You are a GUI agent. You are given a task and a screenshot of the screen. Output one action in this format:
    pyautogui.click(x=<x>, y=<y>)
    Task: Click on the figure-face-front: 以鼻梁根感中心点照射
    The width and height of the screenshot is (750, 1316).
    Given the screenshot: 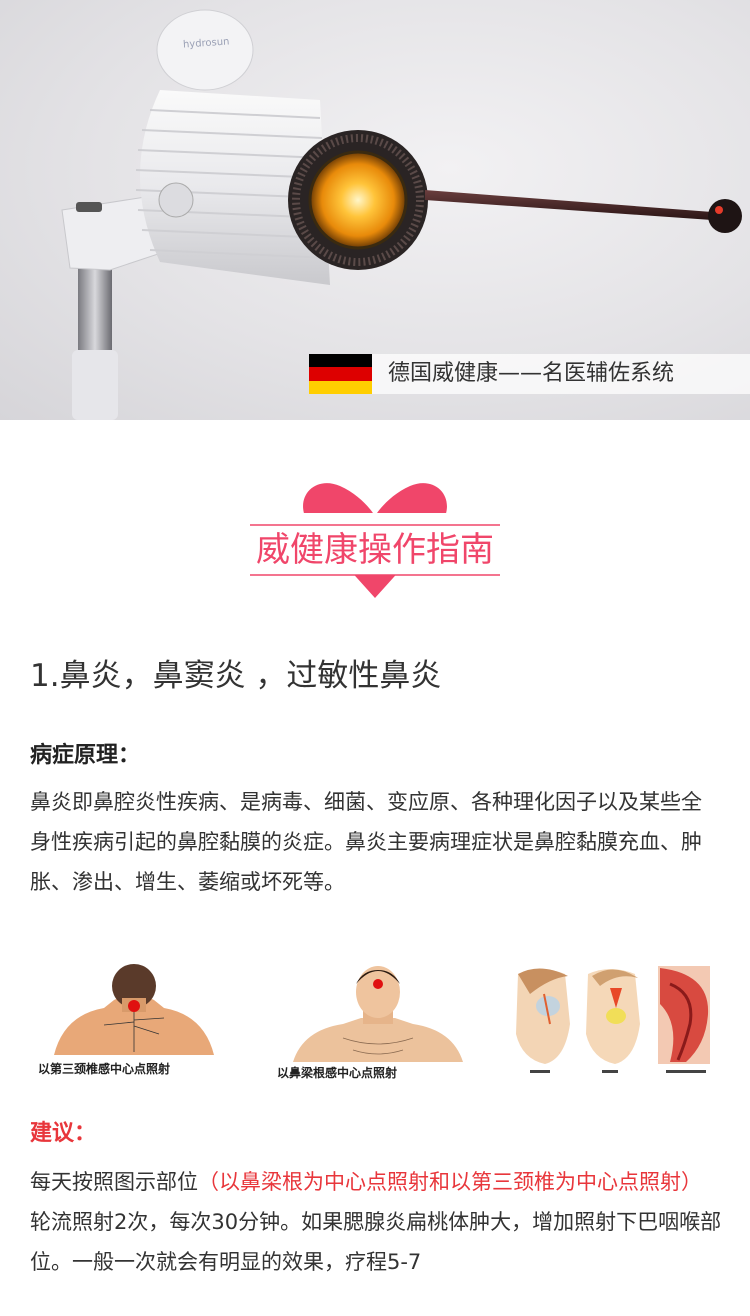 What is the action you would take?
    pyautogui.click(x=375, y=1021)
    